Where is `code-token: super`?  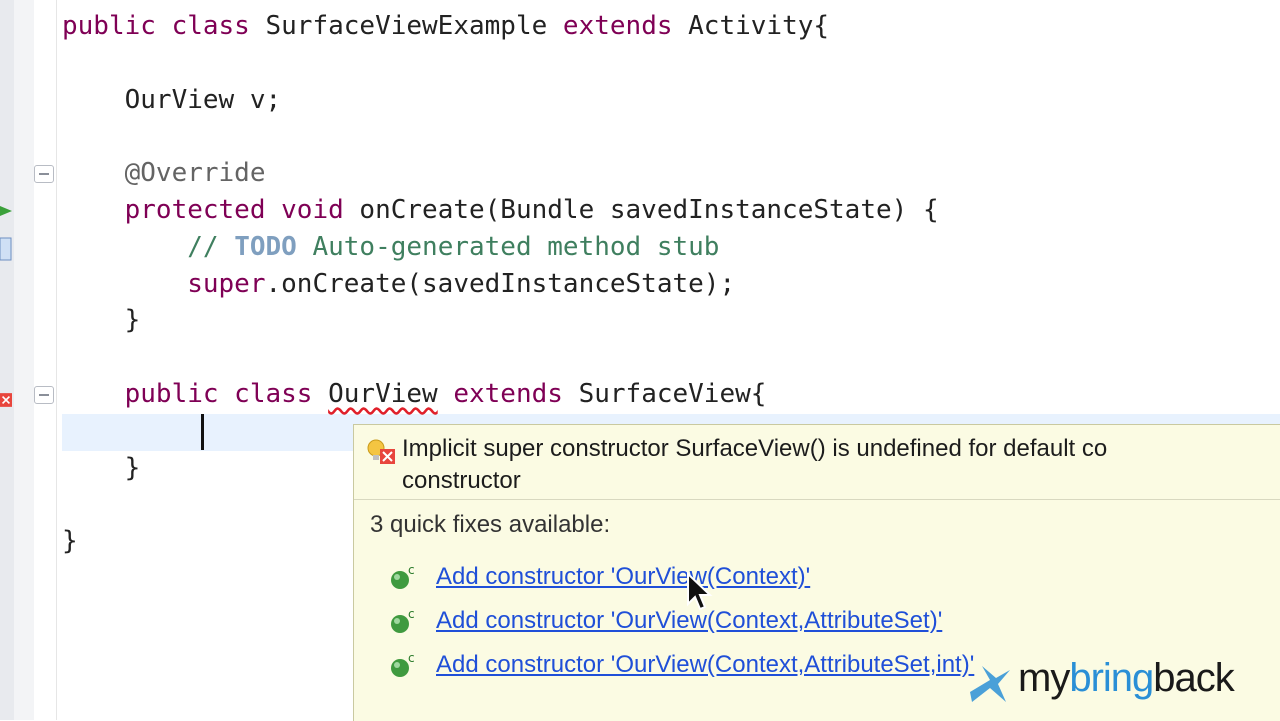 code-token: super is located at coordinates (164, 283).